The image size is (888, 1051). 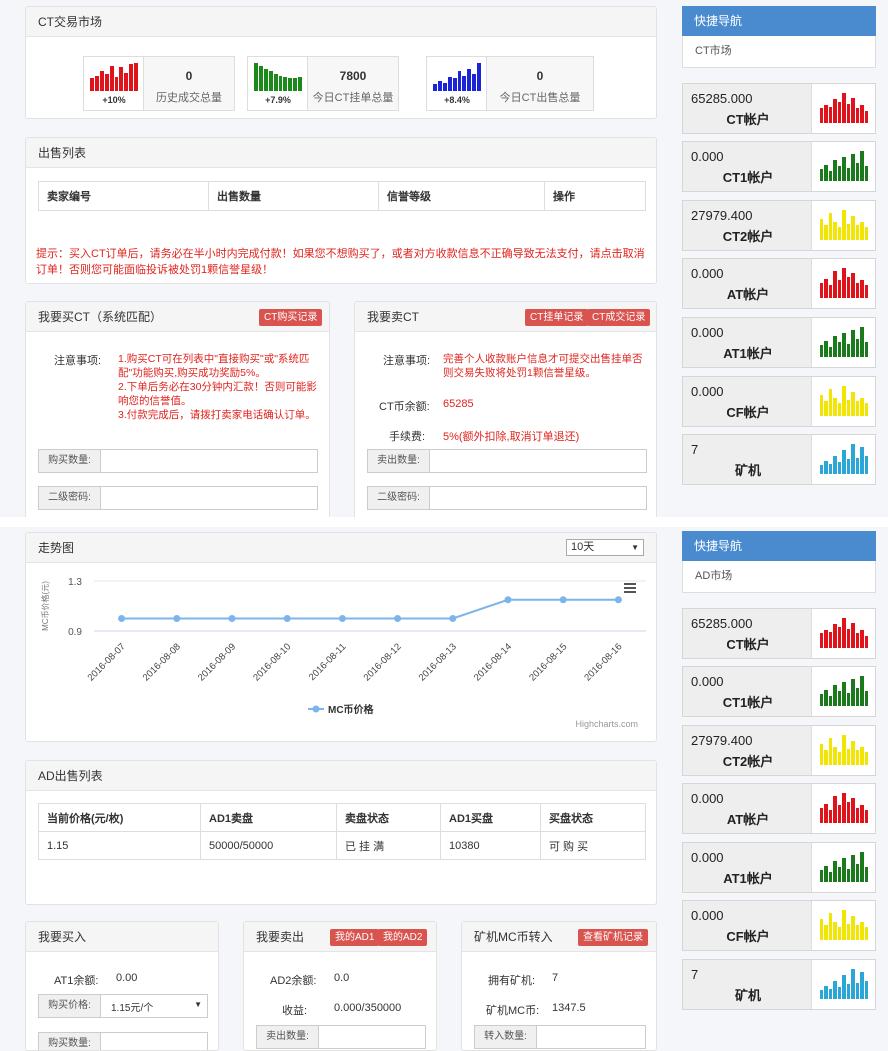 What do you see at coordinates (76, 981) in the screenshot?
I see `at1-balance-label: AT1余额:` at bounding box center [76, 981].